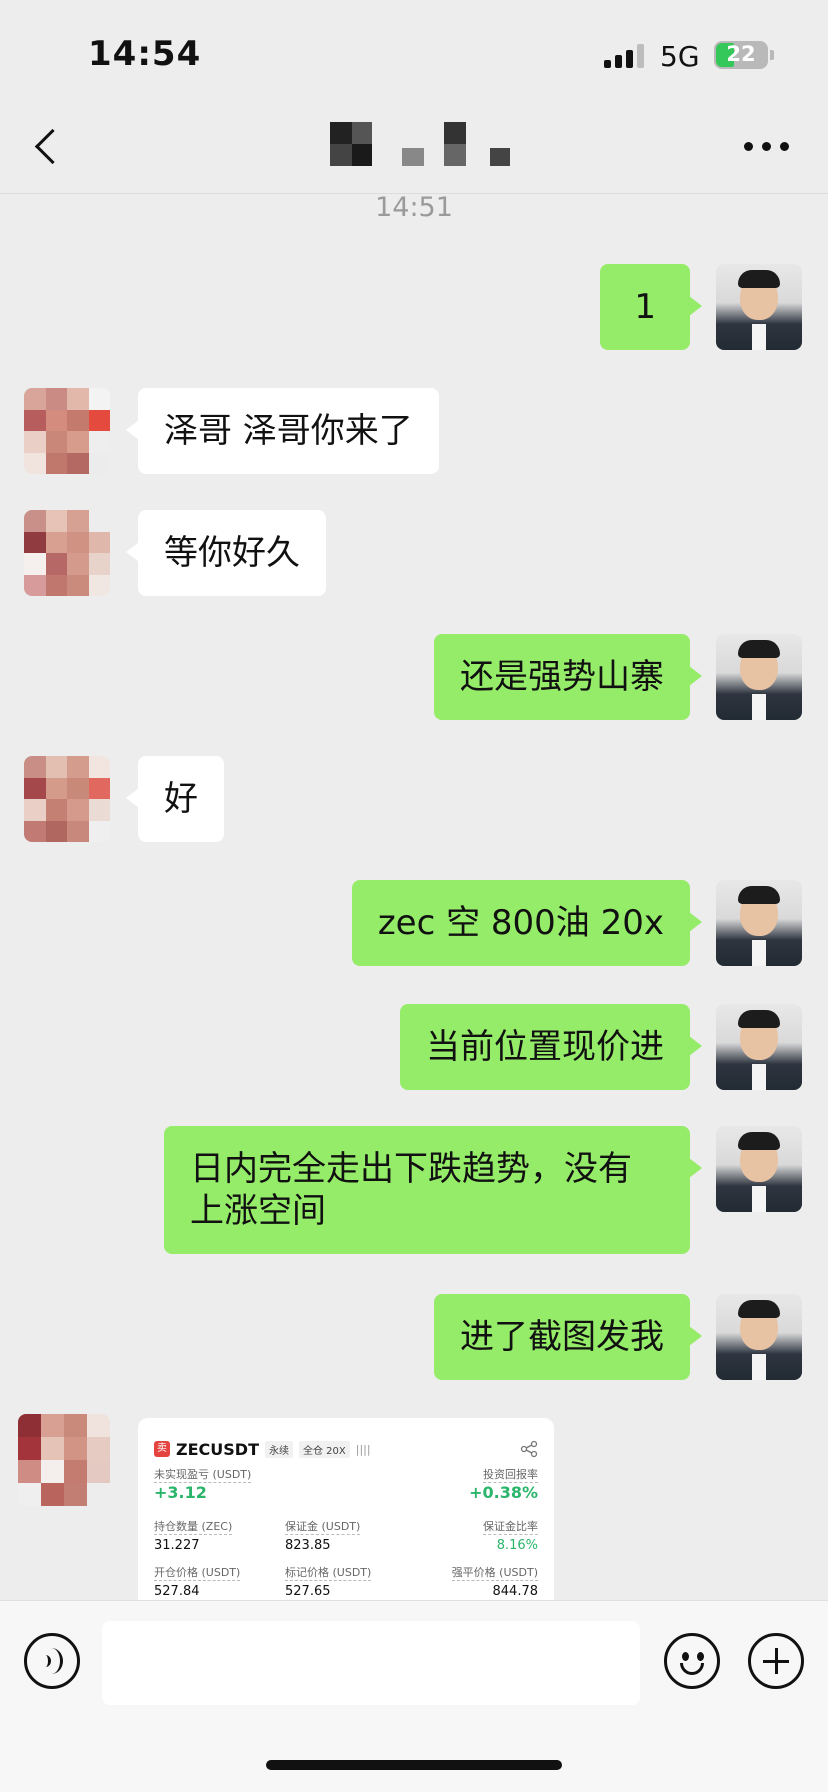 The image size is (828, 1792). Describe the element at coordinates (529, 1449) in the screenshot. I see `share-icon` at that location.